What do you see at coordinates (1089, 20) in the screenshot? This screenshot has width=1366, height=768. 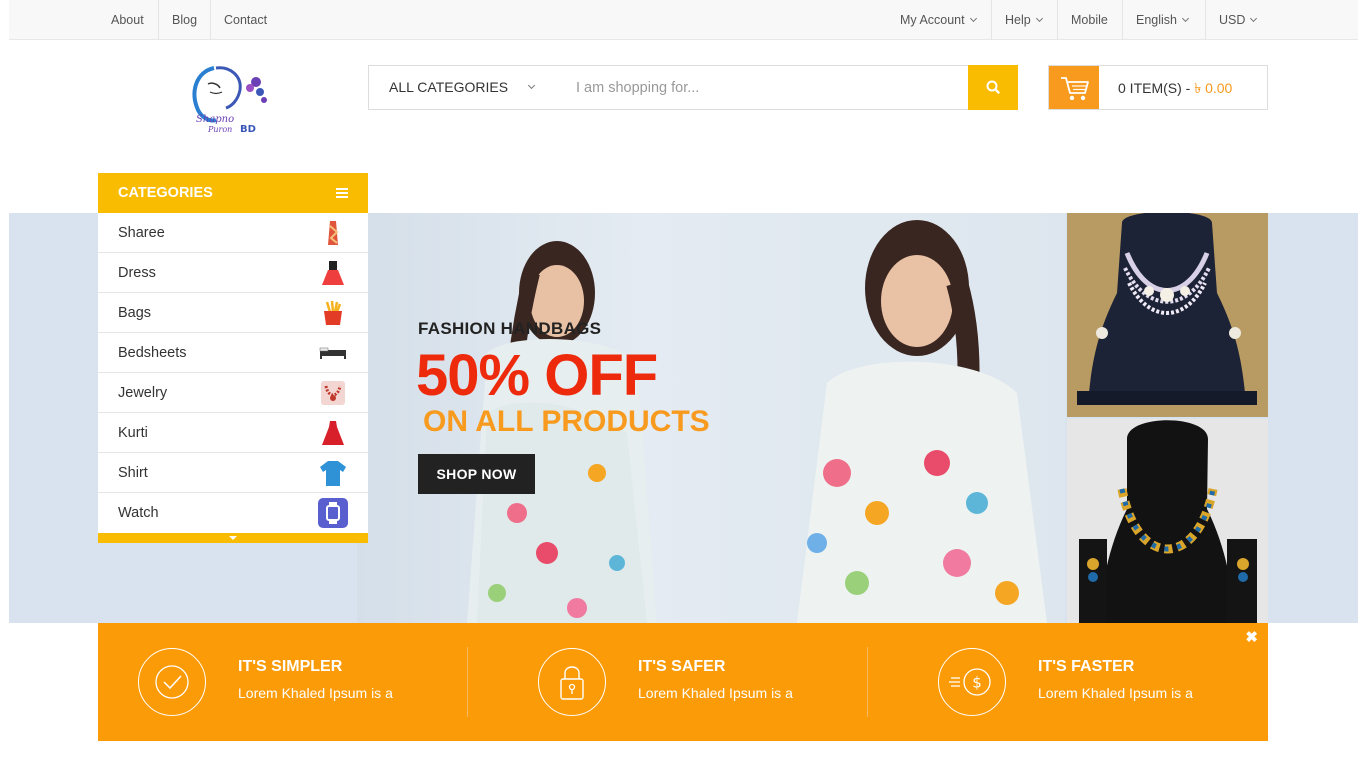 I see `mobile-link: Mobile` at bounding box center [1089, 20].